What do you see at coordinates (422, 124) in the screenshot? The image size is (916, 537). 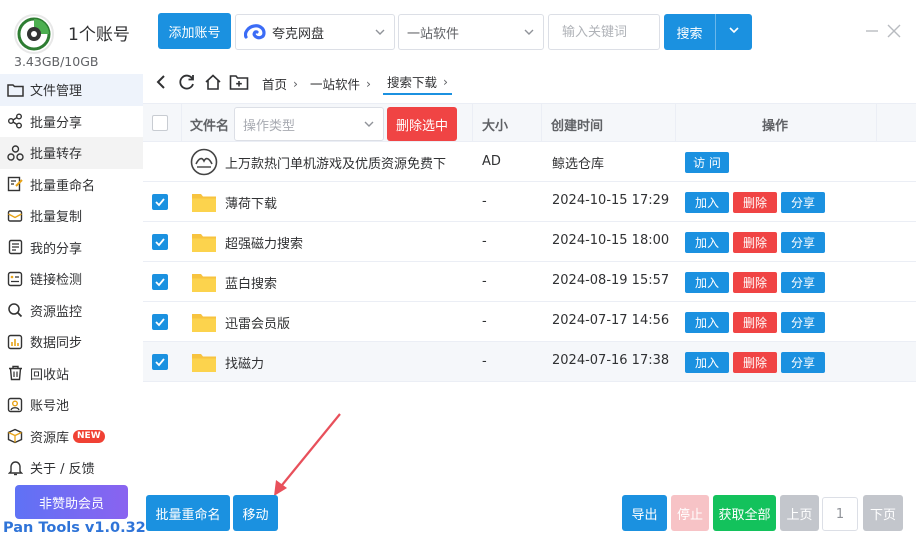 I see `delete-selected-button: 删除选中` at bounding box center [422, 124].